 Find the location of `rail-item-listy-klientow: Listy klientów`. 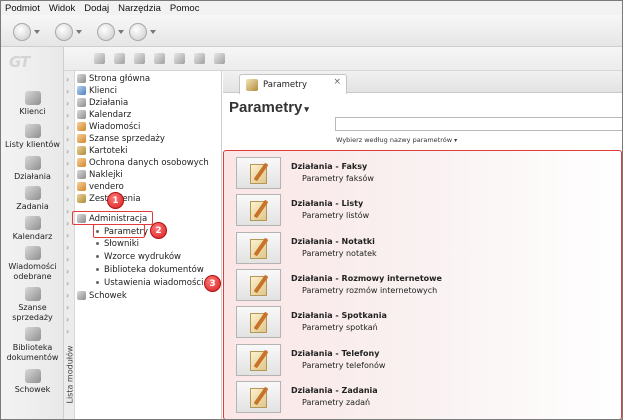

rail-item-listy-klientow: Listy klientów is located at coordinates (32, 137).